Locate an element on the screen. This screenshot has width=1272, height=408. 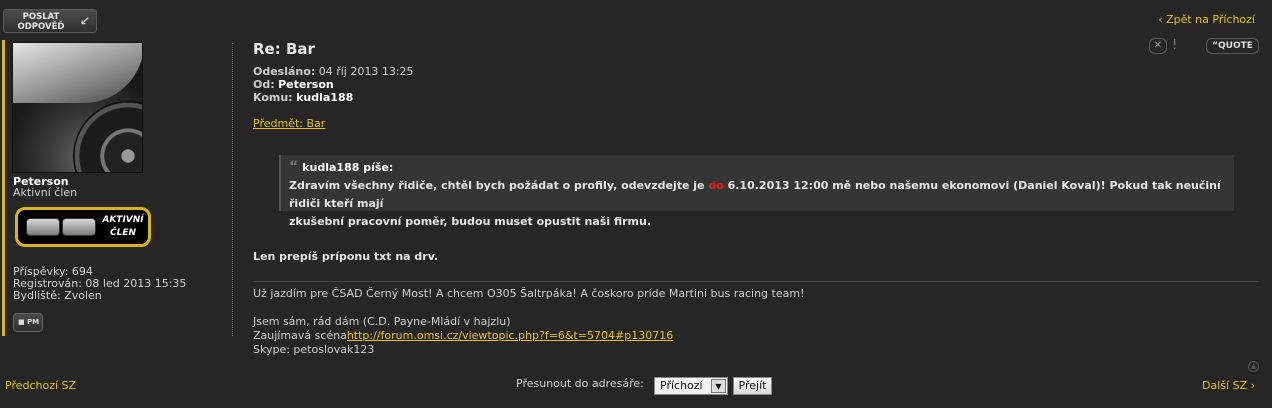
send-reply-label-line1: POSLAT is located at coordinates (41, 17).